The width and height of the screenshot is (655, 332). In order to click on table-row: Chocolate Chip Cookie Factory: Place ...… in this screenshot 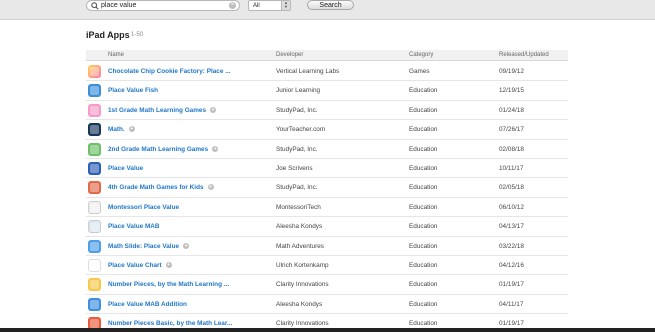, I will do `click(327, 72)`.